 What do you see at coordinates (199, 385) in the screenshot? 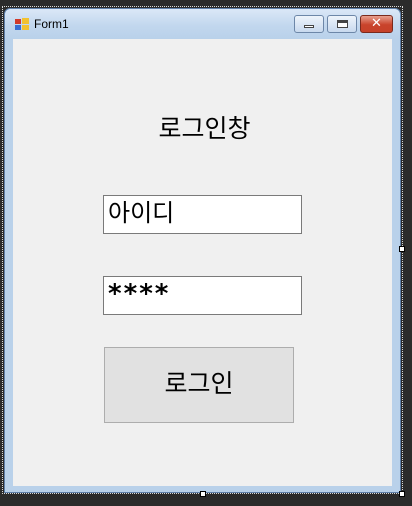
I see `login-button: 로그인` at bounding box center [199, 385].